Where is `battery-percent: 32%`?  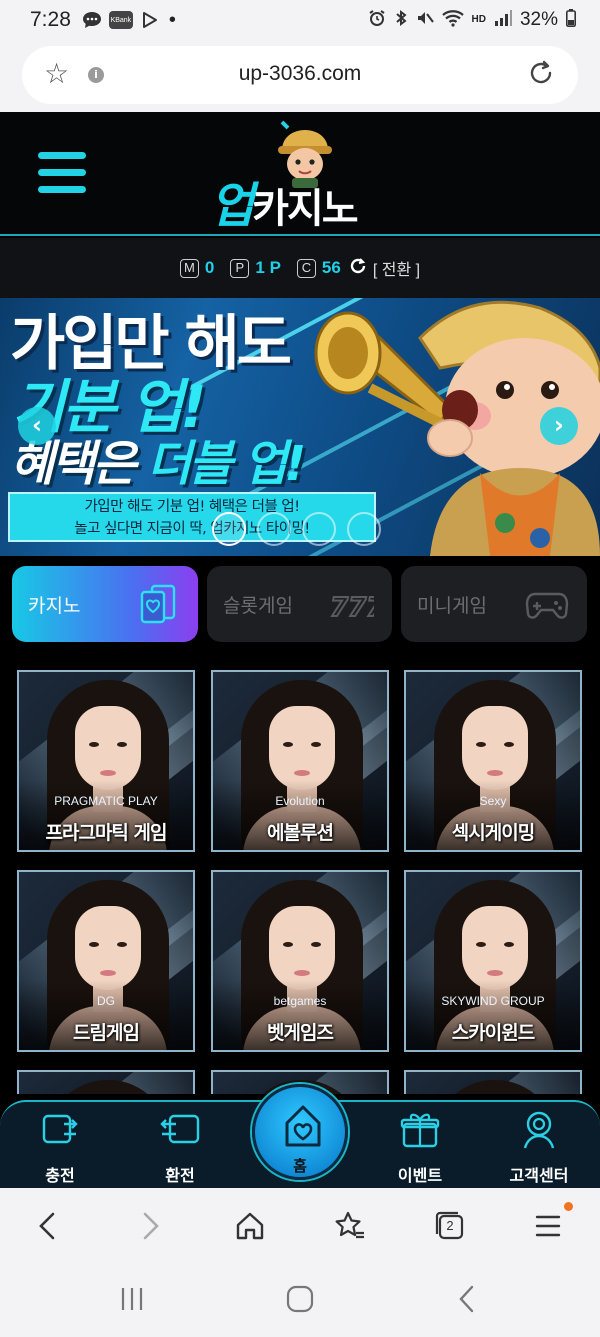 battery-percent: 32% is located at coordinates (538, 19).